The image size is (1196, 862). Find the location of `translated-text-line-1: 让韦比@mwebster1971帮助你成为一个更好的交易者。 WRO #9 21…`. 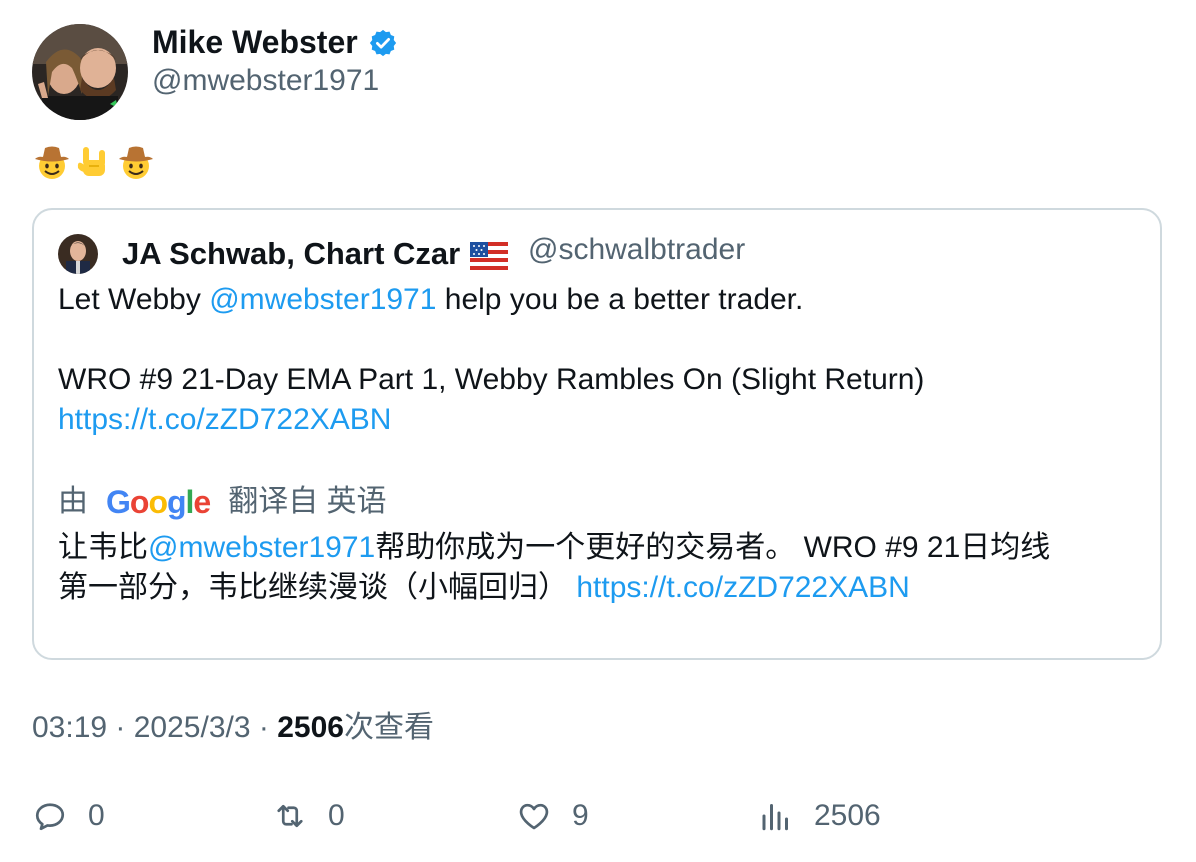

translated-text-line-1: 让韦比@mwebster1971帮助你成为一个更好的交易者。 WRO #9 21… is located at coordinates (554, 548).